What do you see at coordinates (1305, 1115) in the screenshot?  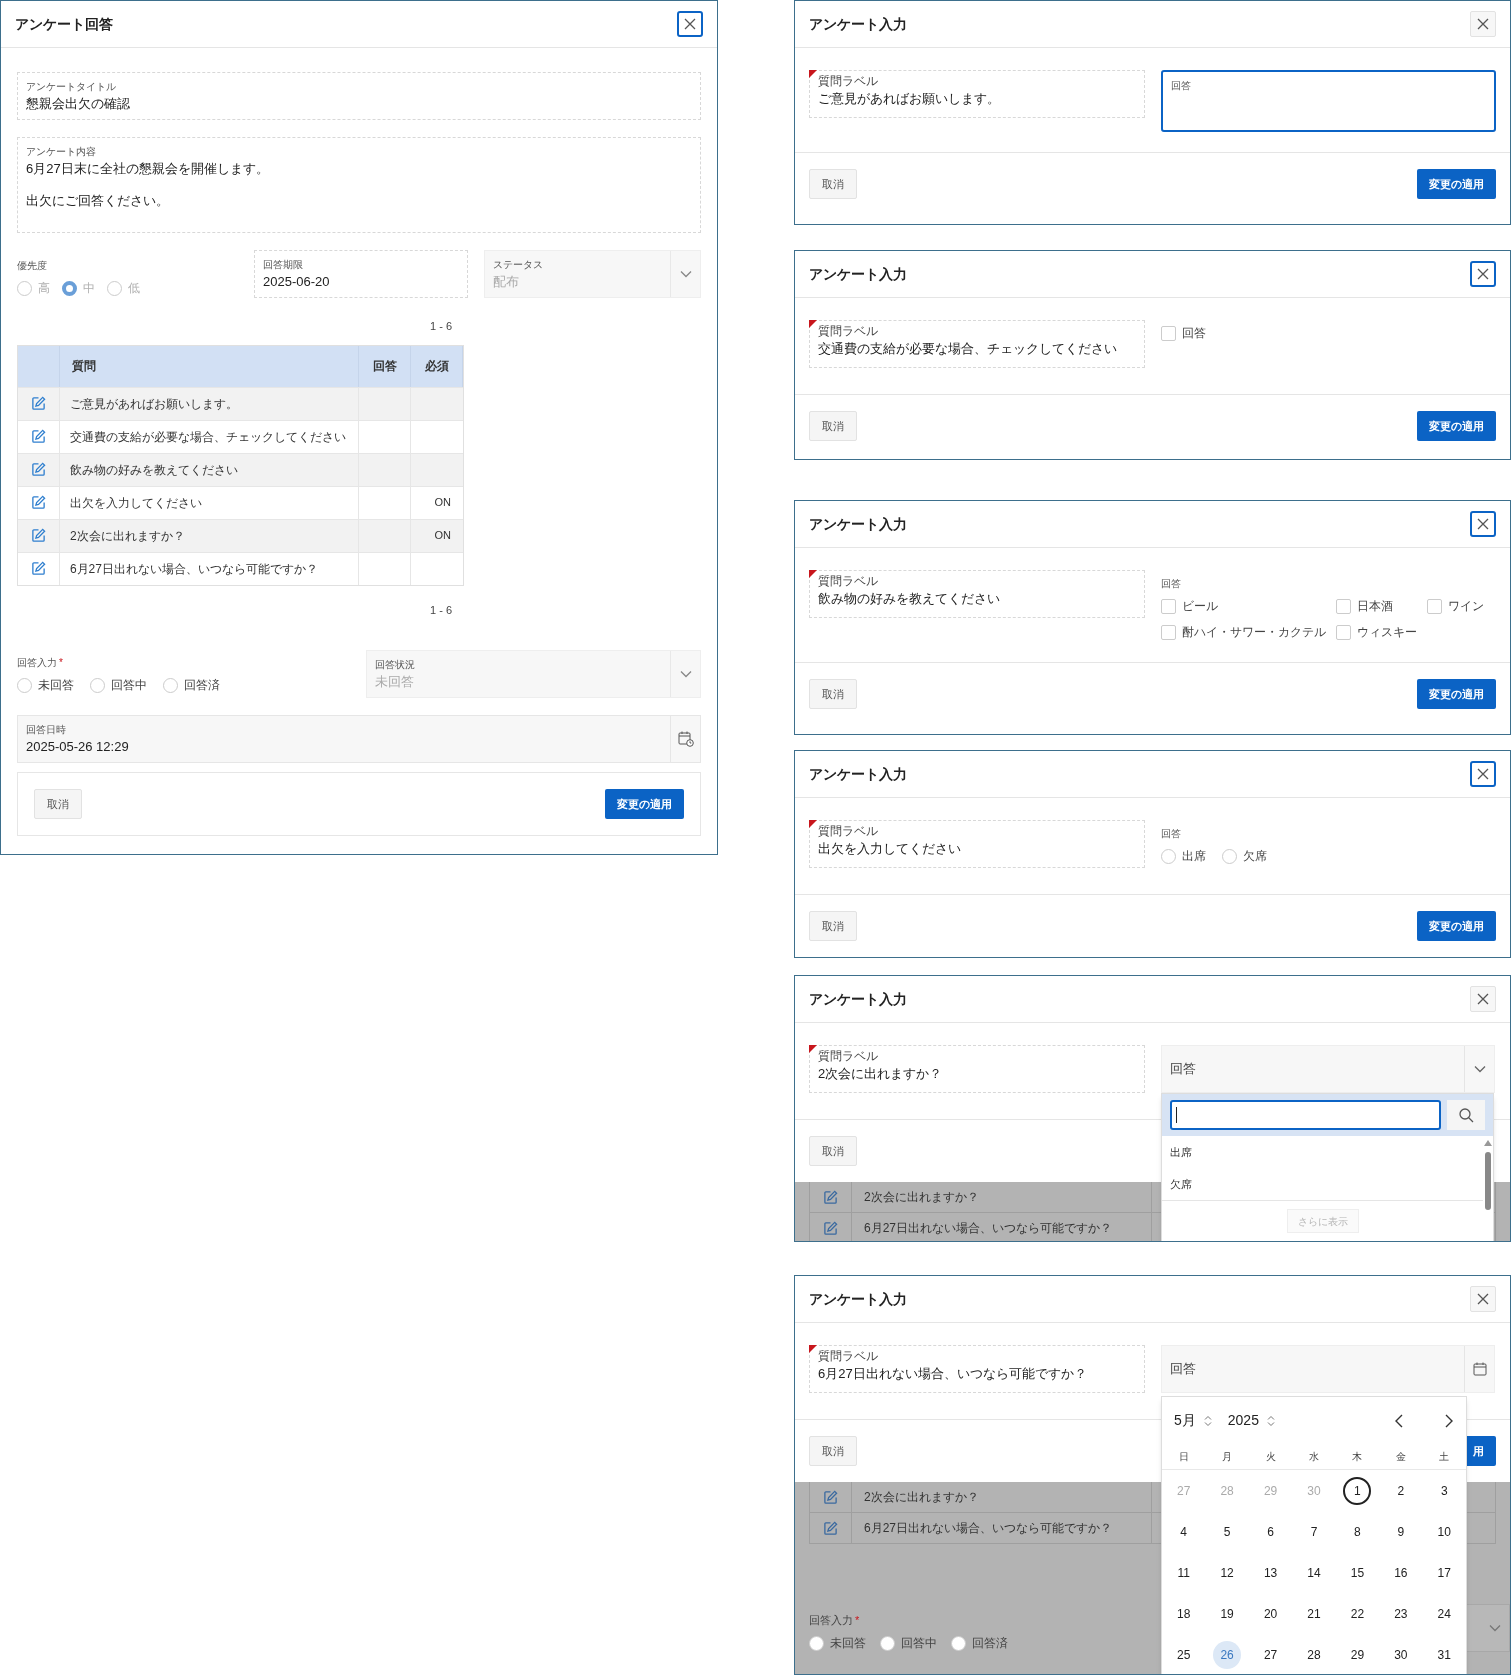 I see `search-input` at bounding box center [1305, 1115].